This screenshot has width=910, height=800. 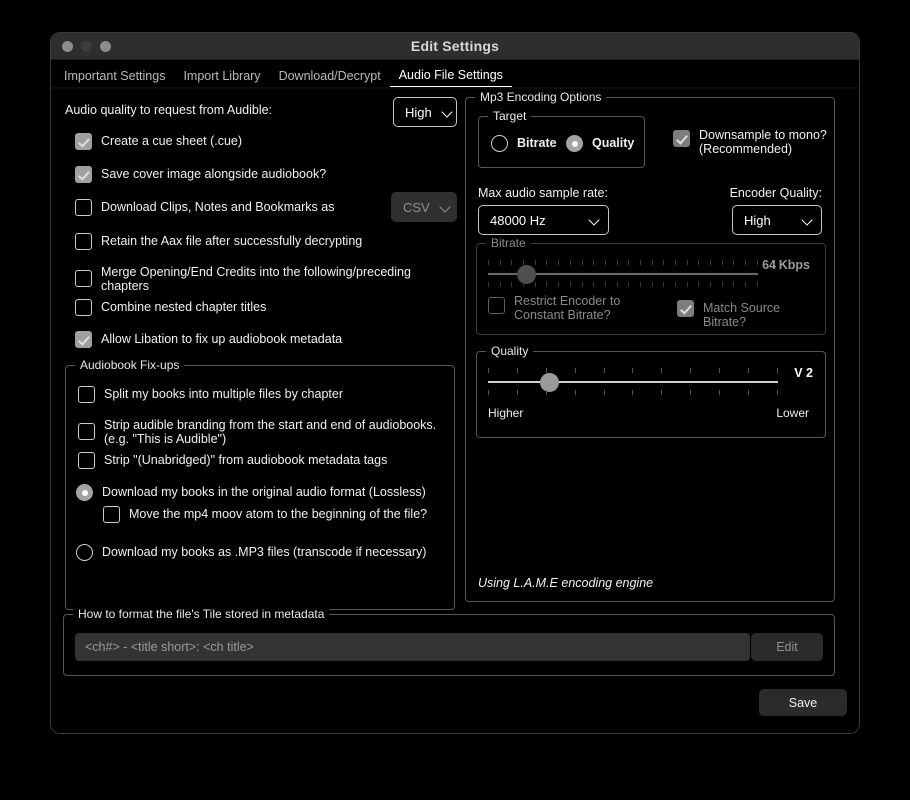 I want to click on match-source-bitrate-row: Match Source Bitrate?, so click(x=751, y=314).